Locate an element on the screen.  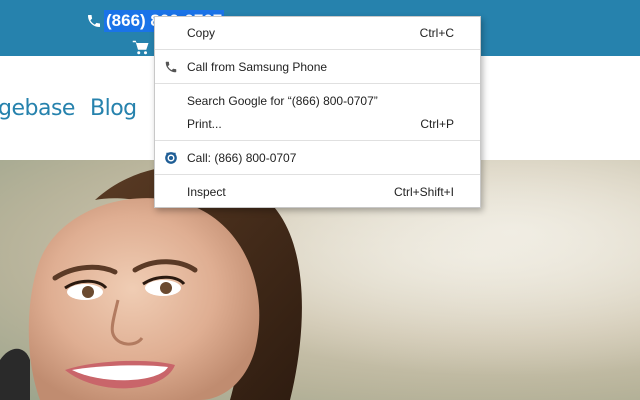
menu-item-call-samsung: Call from Samsung Phone is located at coordinates (317, 67).